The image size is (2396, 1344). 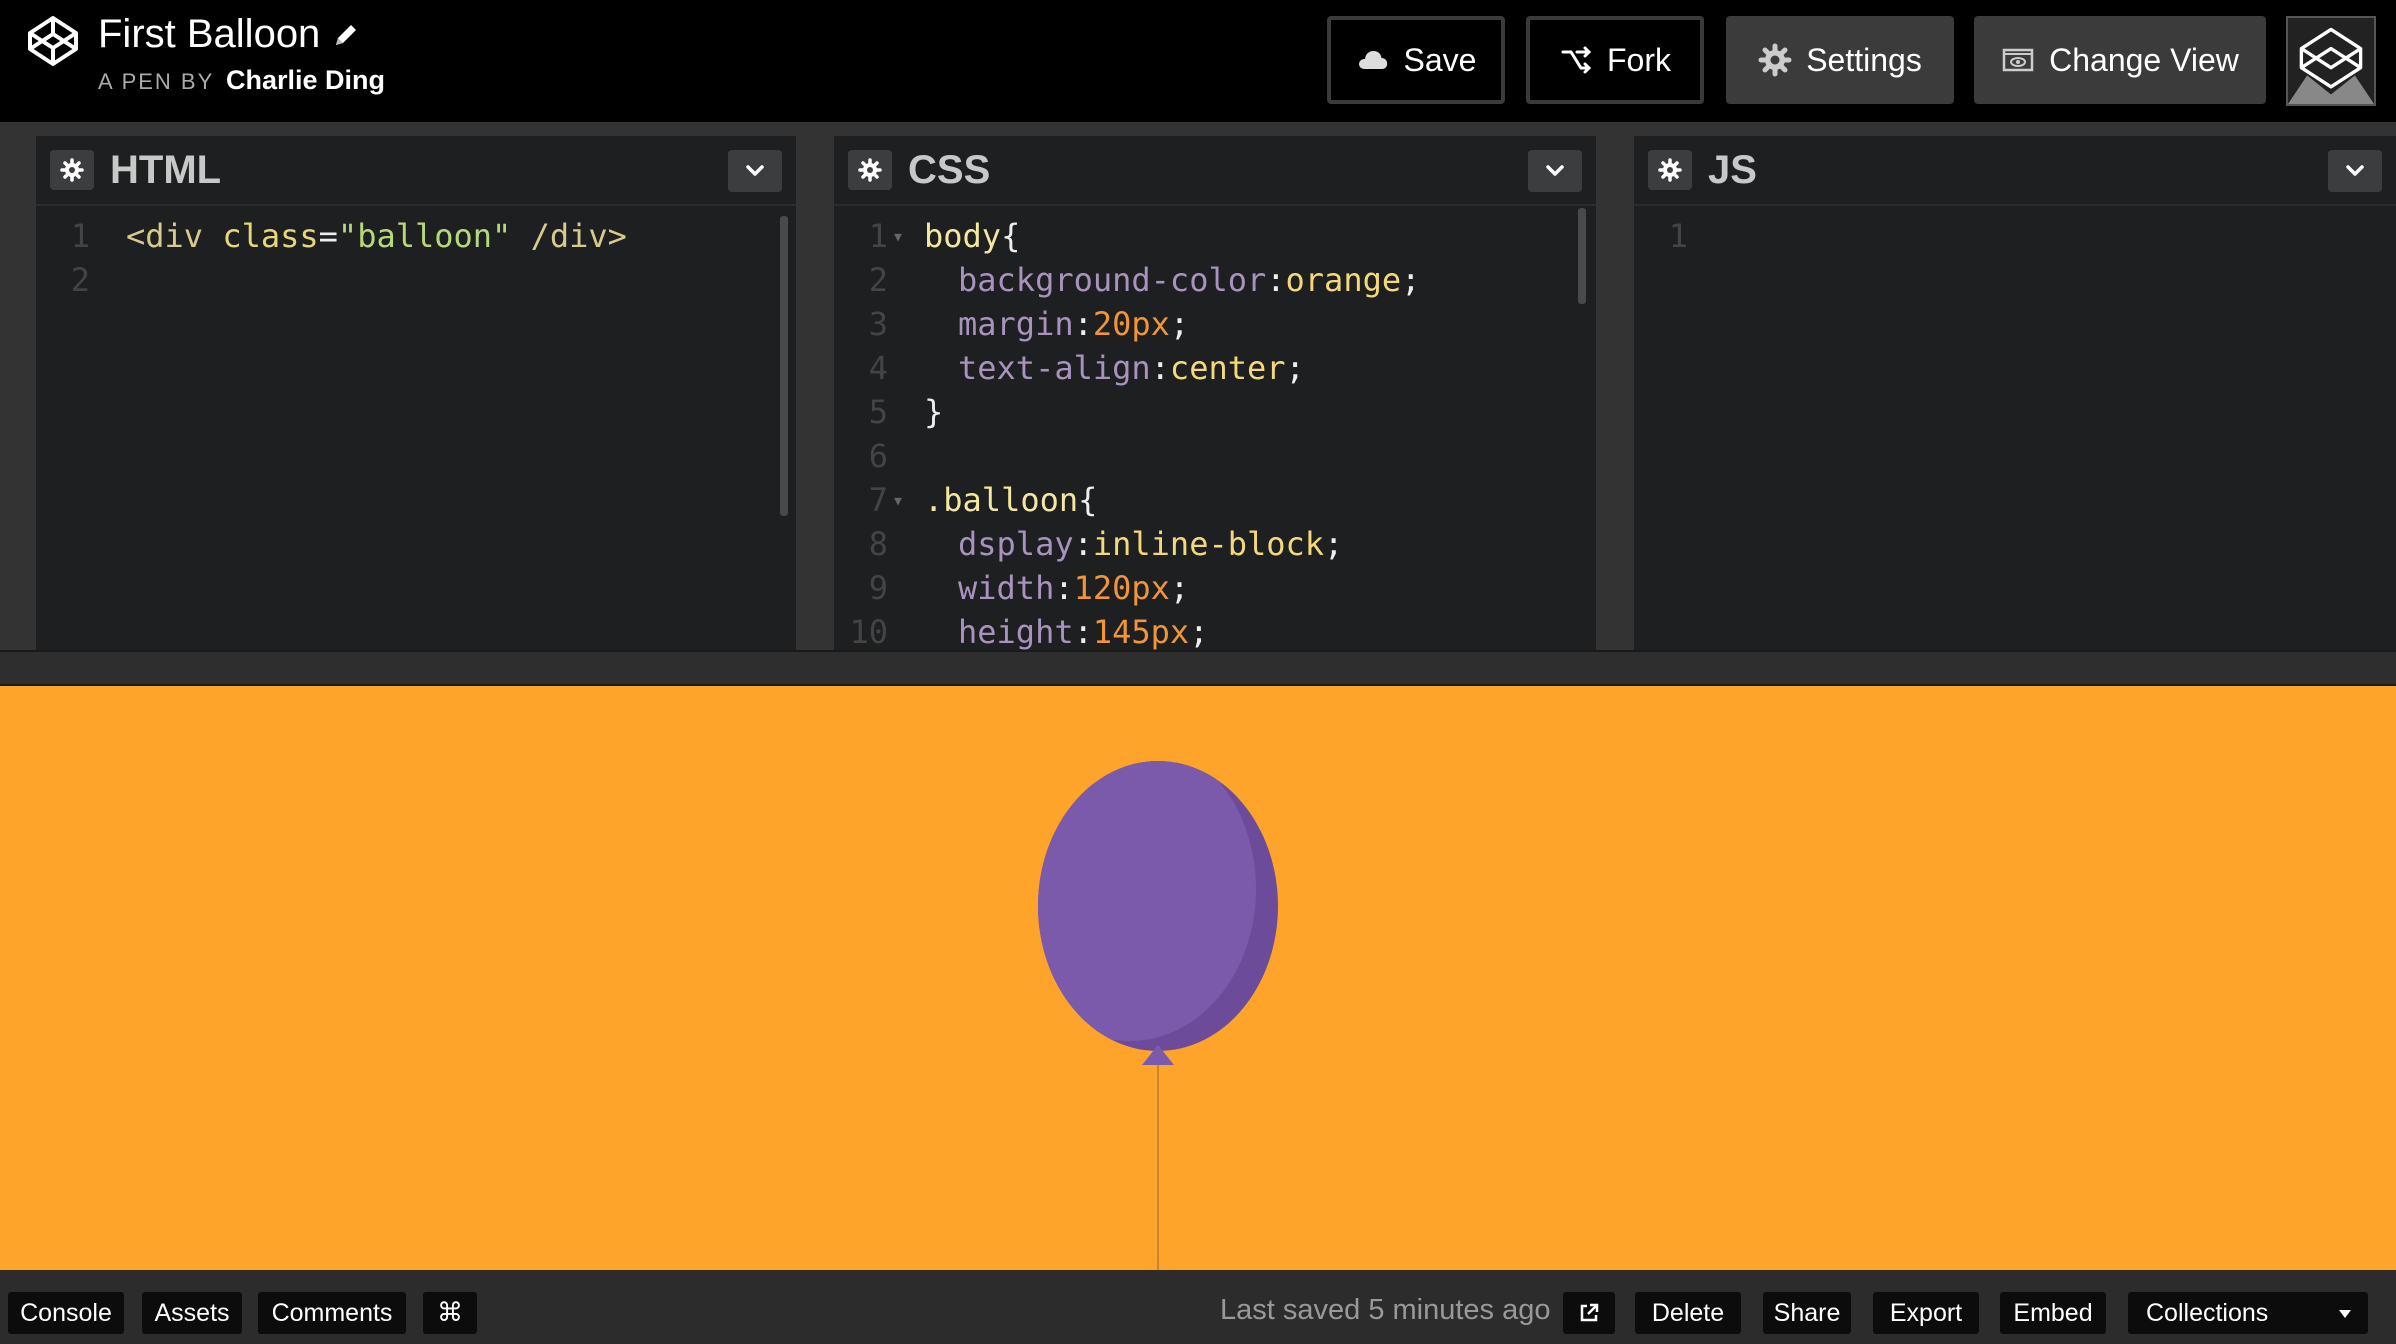 I want to click on js-settings-button, so click(x=1670, y=170).